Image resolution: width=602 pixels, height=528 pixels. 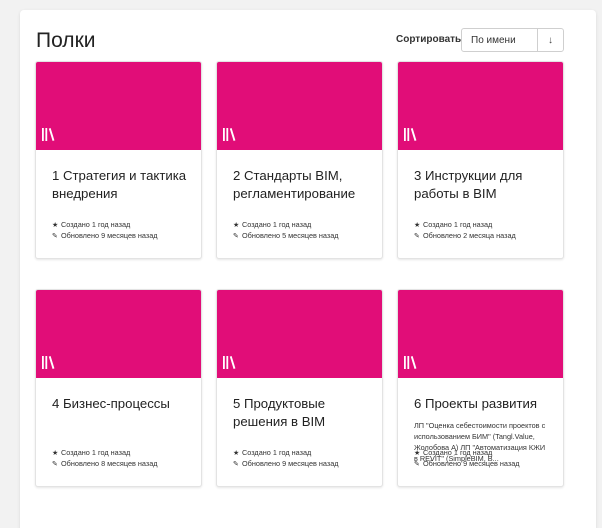 I want to click on shelf-updated: Обновлено 2 месяца назад, so click(x=469, y=235).